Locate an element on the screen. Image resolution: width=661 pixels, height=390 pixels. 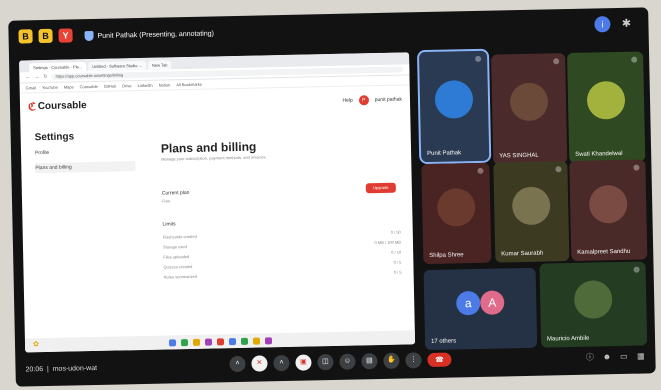
participant-tile: Shilpa Shree is located at coordinates (456, 213).